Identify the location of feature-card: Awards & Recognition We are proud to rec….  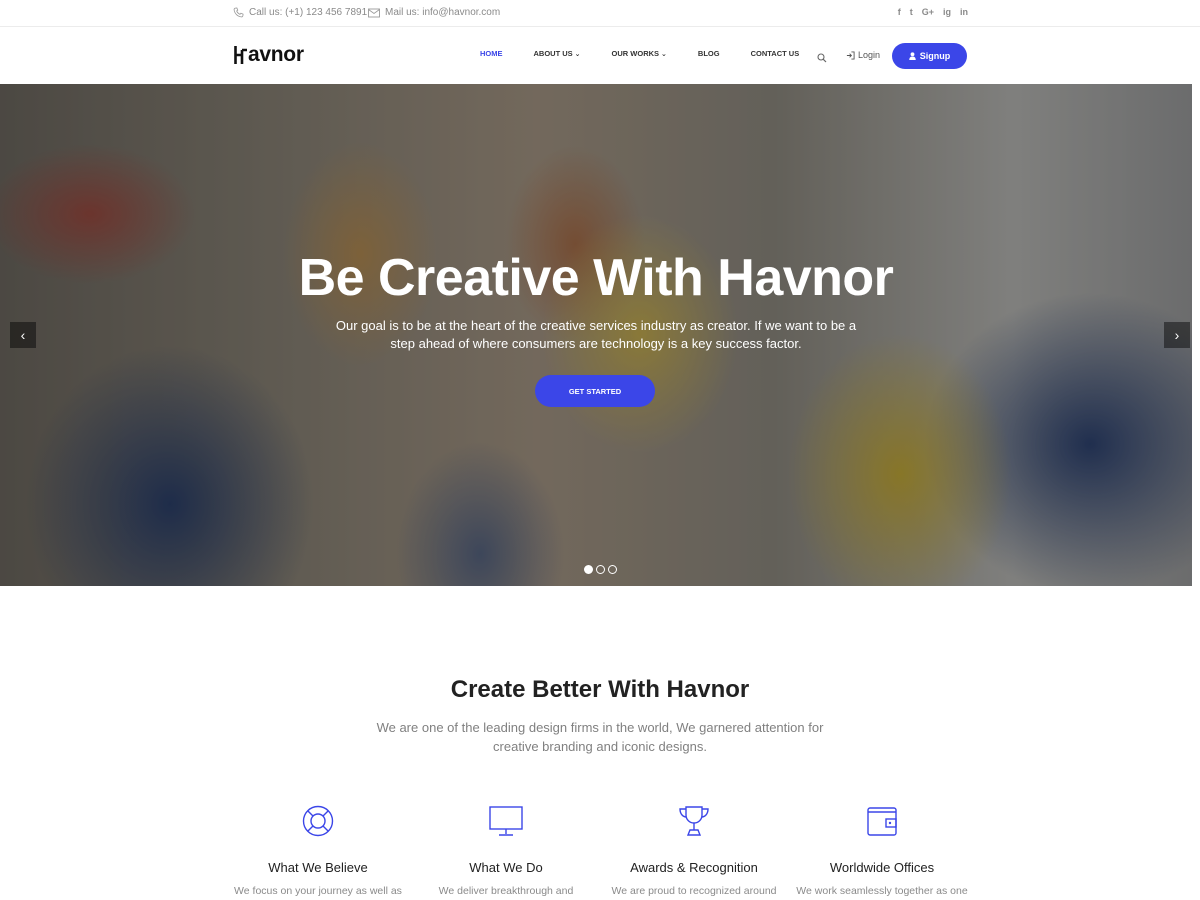
(694, 850).